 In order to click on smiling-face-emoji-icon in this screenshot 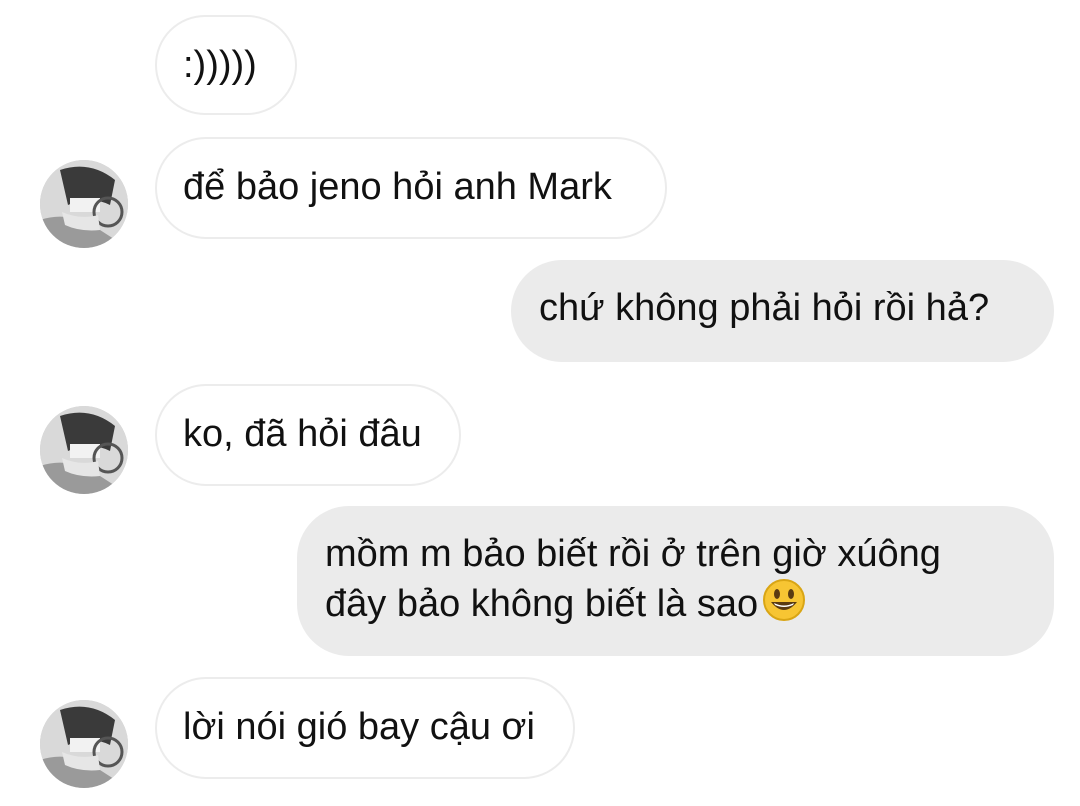, I will do `click(784, 606)`.